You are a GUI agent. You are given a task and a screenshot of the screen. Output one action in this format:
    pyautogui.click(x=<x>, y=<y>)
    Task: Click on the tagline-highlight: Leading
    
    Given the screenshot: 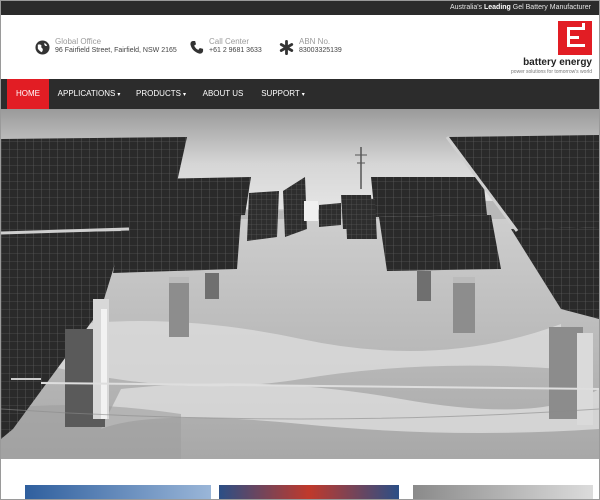 What is the action you would take?
    pyautogui.click(x=497, y=7)
    